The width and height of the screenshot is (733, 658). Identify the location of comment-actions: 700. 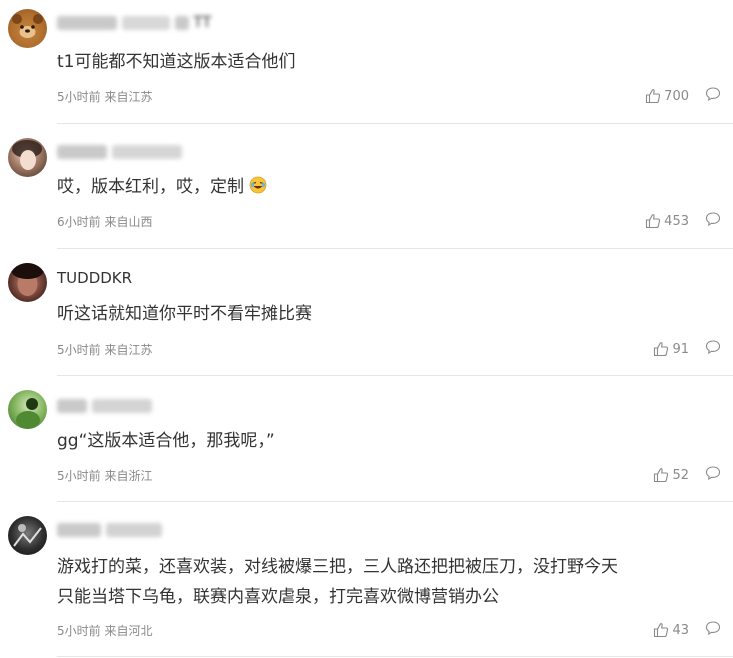
(683, 96).